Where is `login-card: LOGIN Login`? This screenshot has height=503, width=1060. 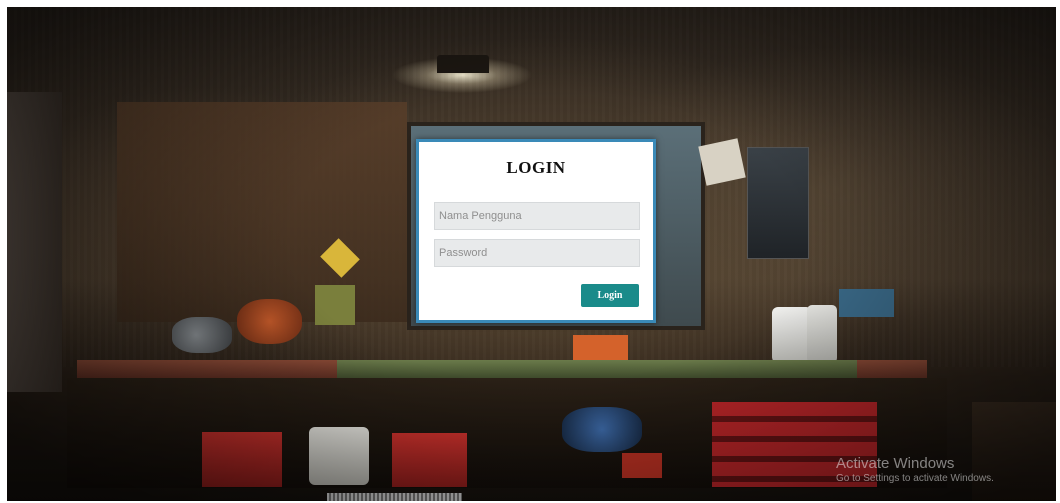
login-card: LOGIN Login is located at coordinates (536, 231).